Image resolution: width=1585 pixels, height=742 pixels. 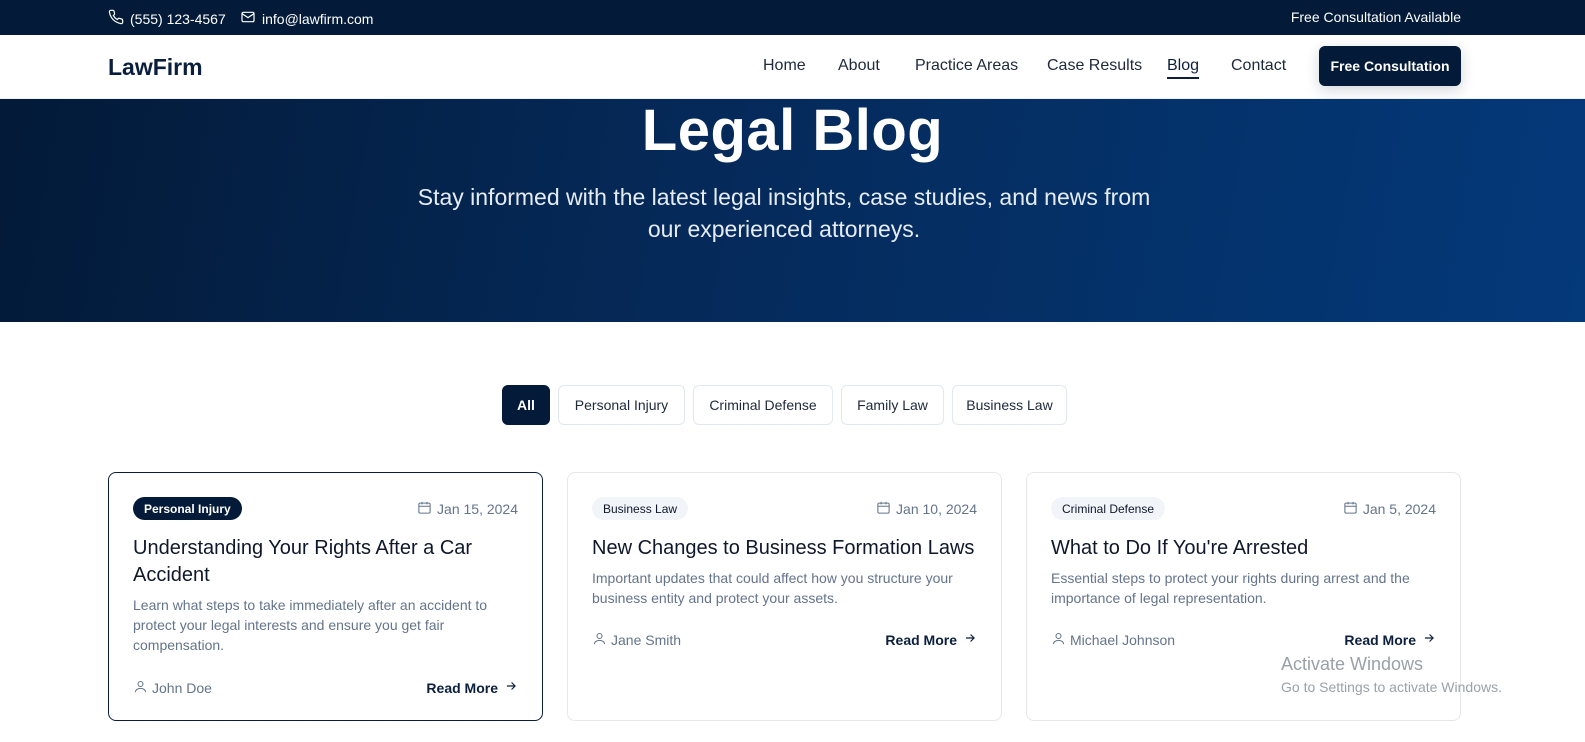 I want to click on post-date-text: Jan 10, 2024, so click(x=936, y=509).